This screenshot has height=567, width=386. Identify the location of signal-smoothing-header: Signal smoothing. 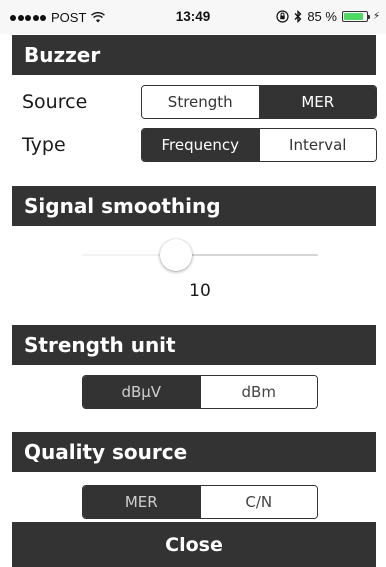
(194, 206).